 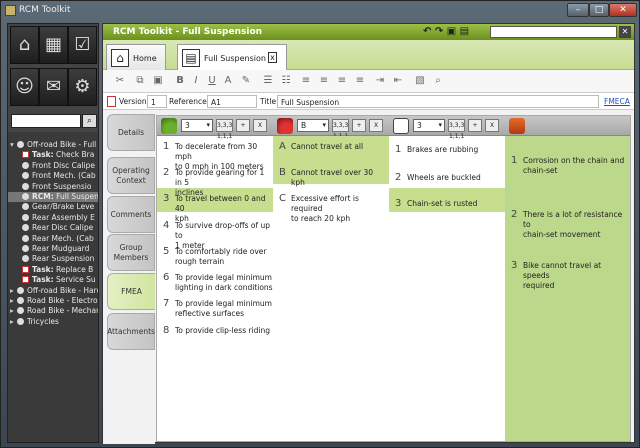 What do you see at coordinates (368, 55) in the screenshot?
I see `tab-bar: ⌂ Home ▤ Full Suspension x` at bounding box center [368, 55].